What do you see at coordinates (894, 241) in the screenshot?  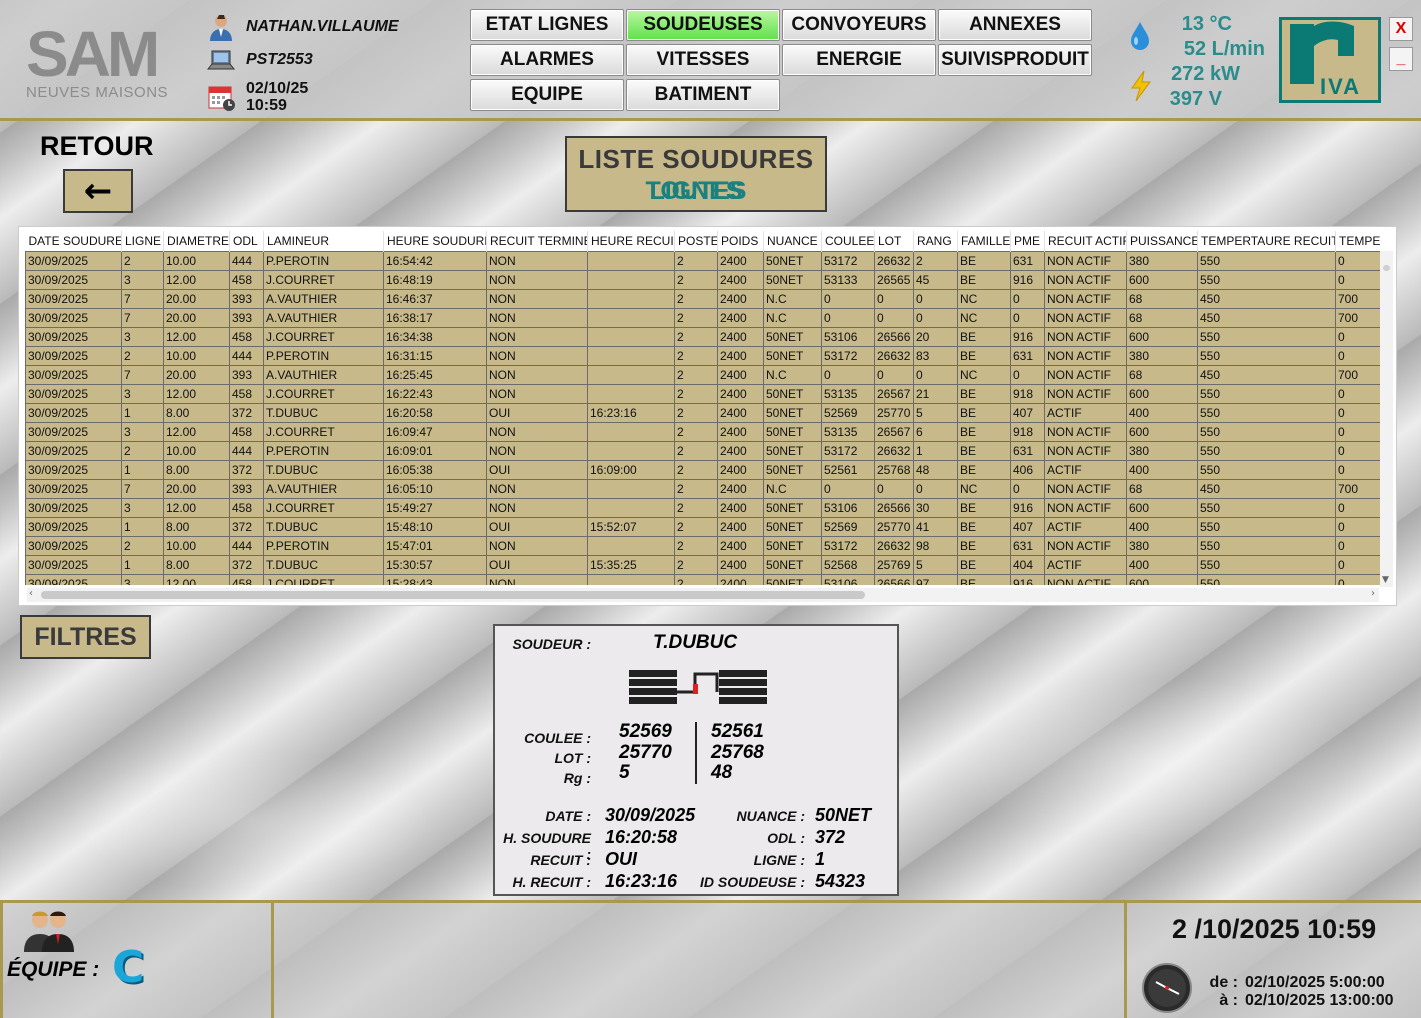 I see `column-header: LOT` at bounding box center [894, 241].